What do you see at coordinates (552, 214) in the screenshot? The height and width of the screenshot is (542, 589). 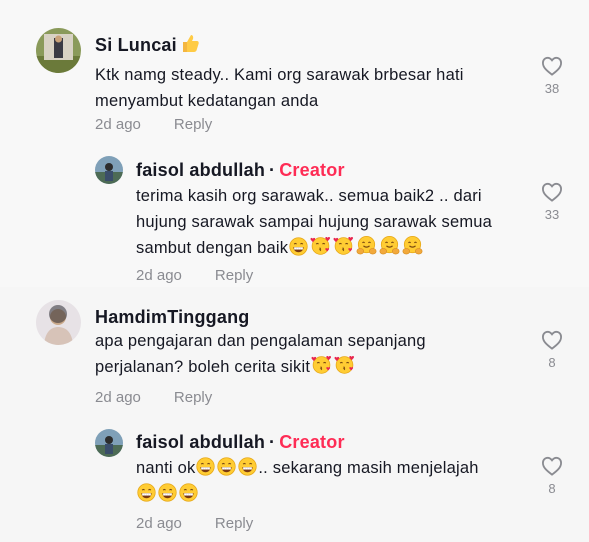 I see `like-count: 33` at bounding box center [552, 214].